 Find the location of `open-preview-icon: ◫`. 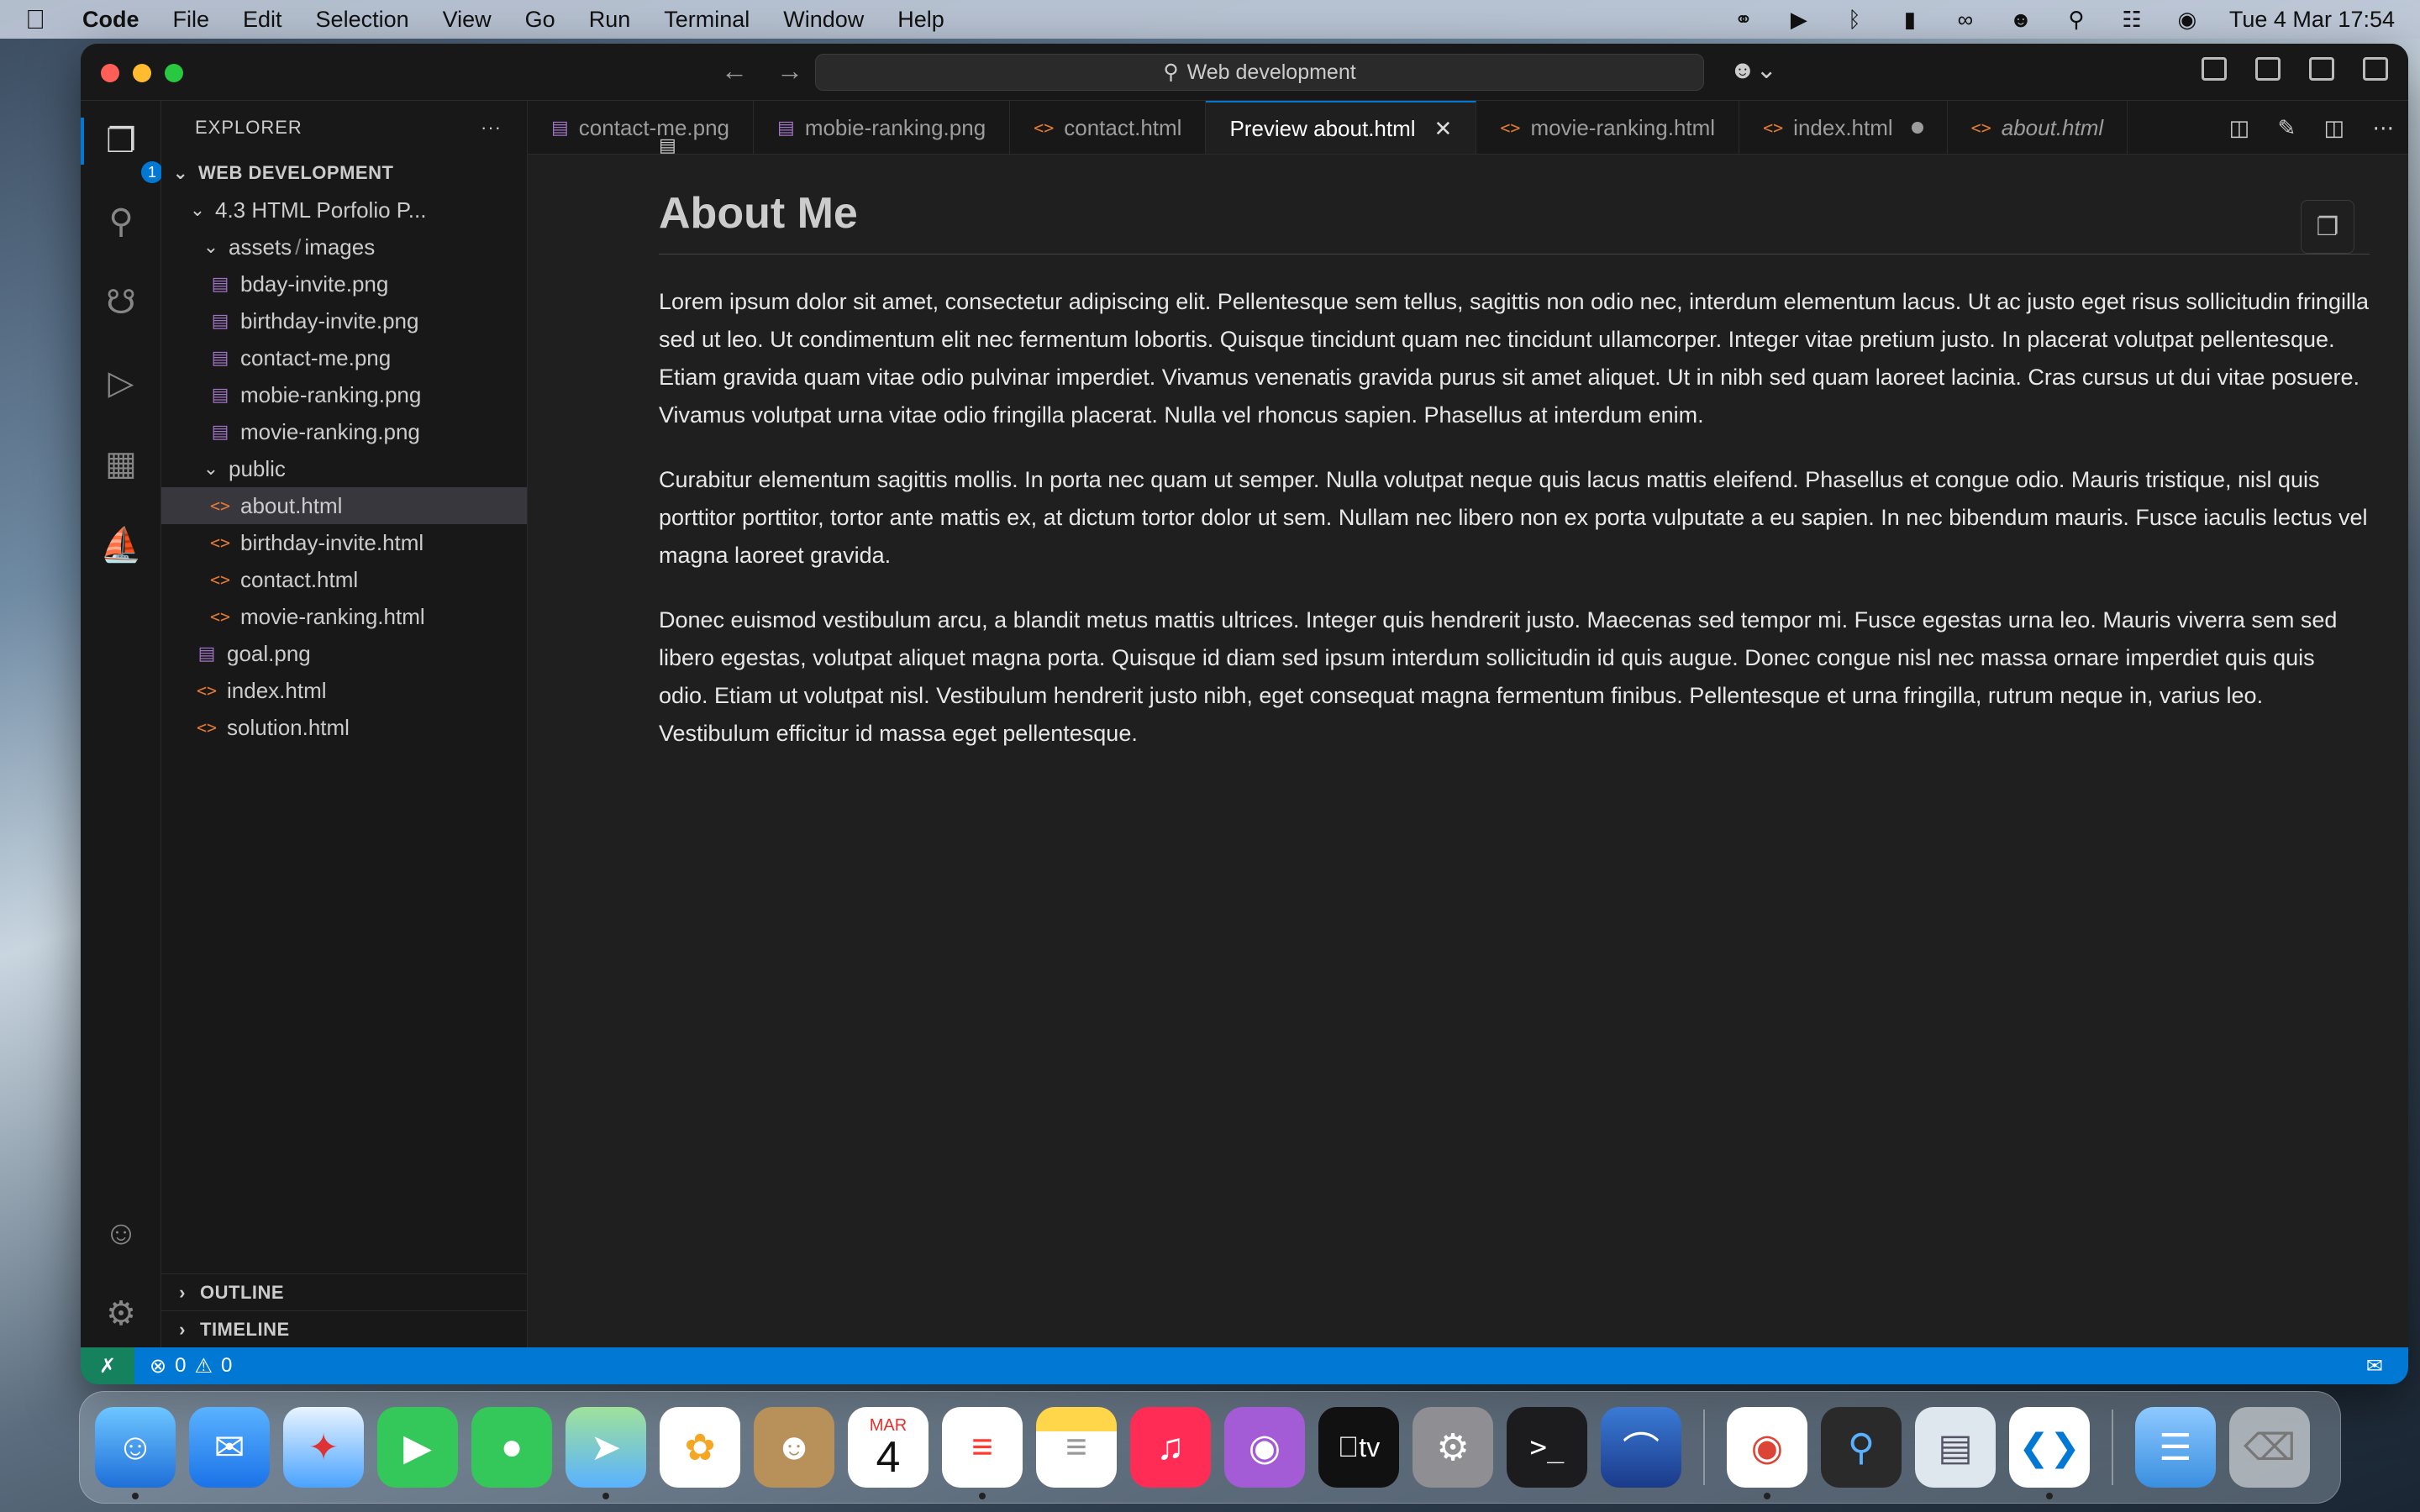

open-preview-icon: ◫ is located at coordinates (2239, 128).